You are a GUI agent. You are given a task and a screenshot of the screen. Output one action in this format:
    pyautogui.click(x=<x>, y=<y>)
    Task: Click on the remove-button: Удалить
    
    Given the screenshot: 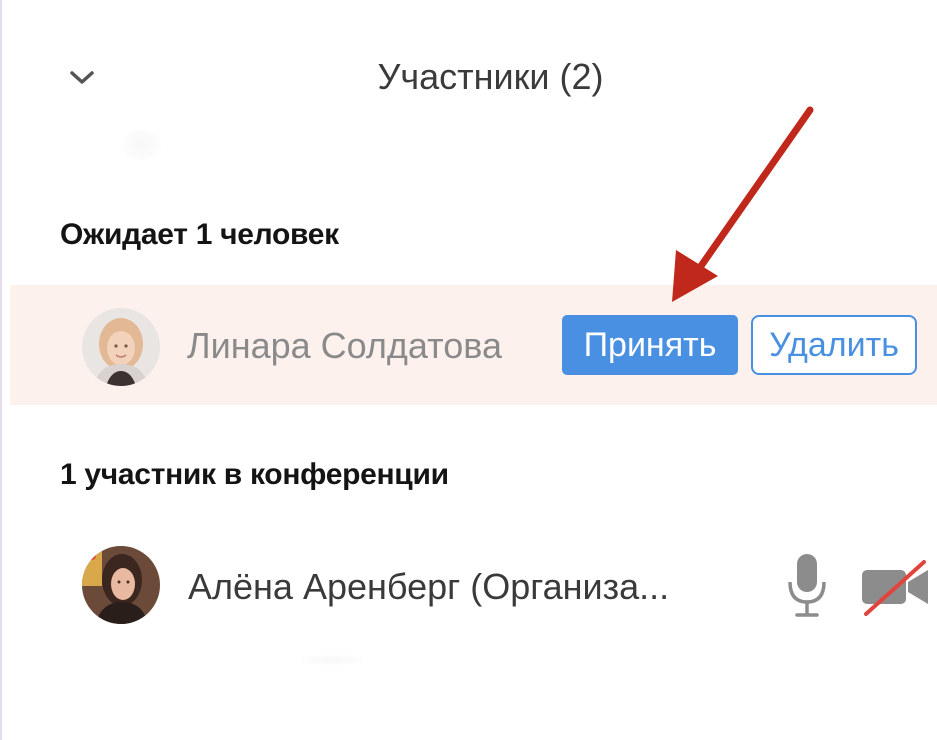 What is the action you would take?
    pyautogui.click(x=834, y=345)
    